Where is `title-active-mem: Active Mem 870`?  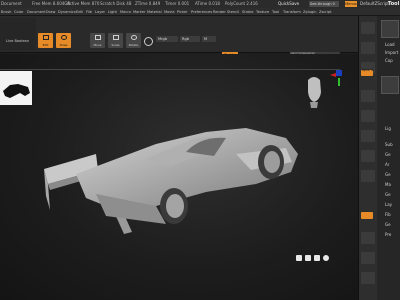 title-active-mem: Active Mem 870 is located at coordinates (83, 3).